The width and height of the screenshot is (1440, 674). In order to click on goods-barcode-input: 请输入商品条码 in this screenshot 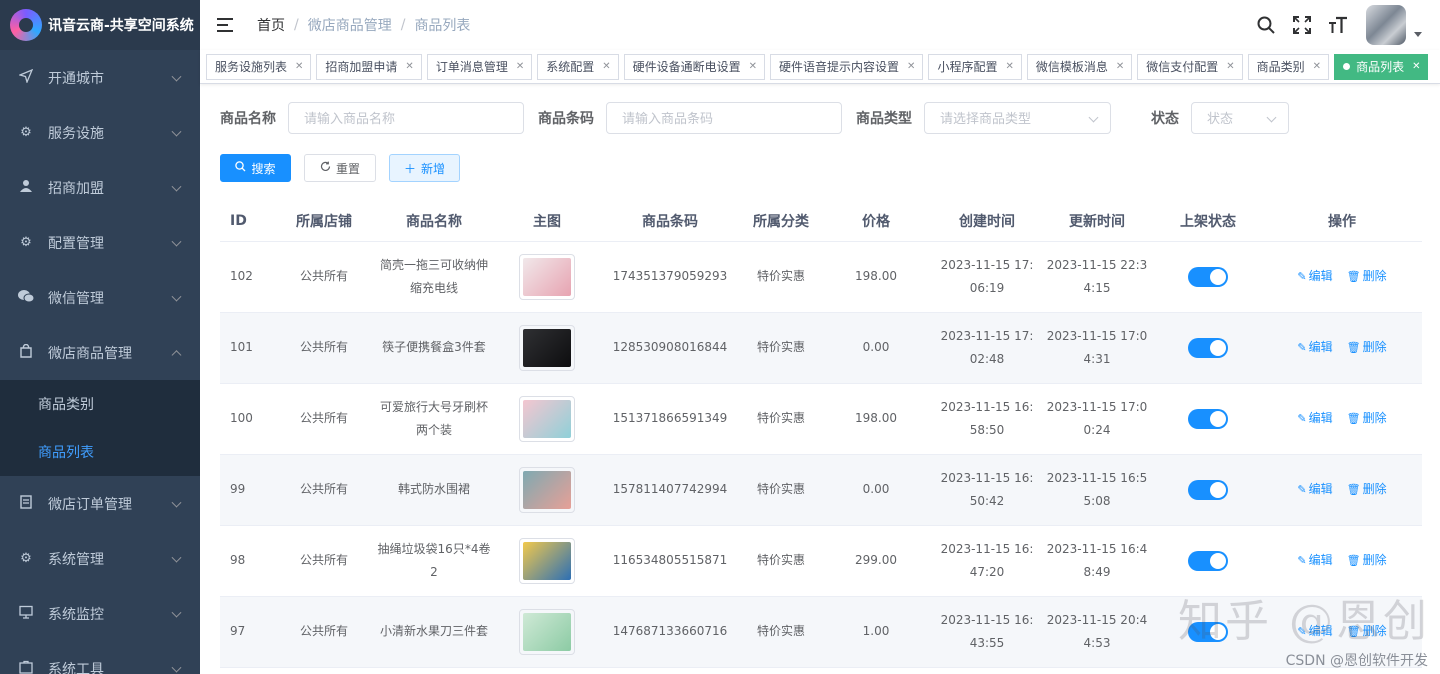, I will do `click(724, 117)`.